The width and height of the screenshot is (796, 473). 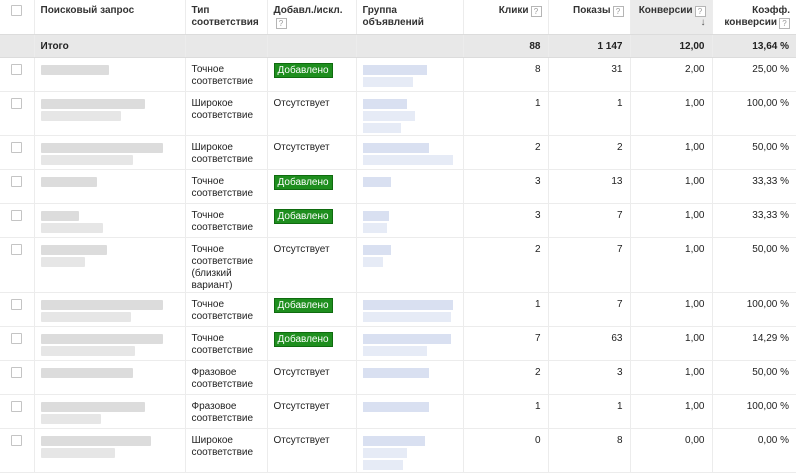 What do you see at coordinates (110, 46) in the screenshot?
I see `total-label: Итого` at bounding box center [110, 46].